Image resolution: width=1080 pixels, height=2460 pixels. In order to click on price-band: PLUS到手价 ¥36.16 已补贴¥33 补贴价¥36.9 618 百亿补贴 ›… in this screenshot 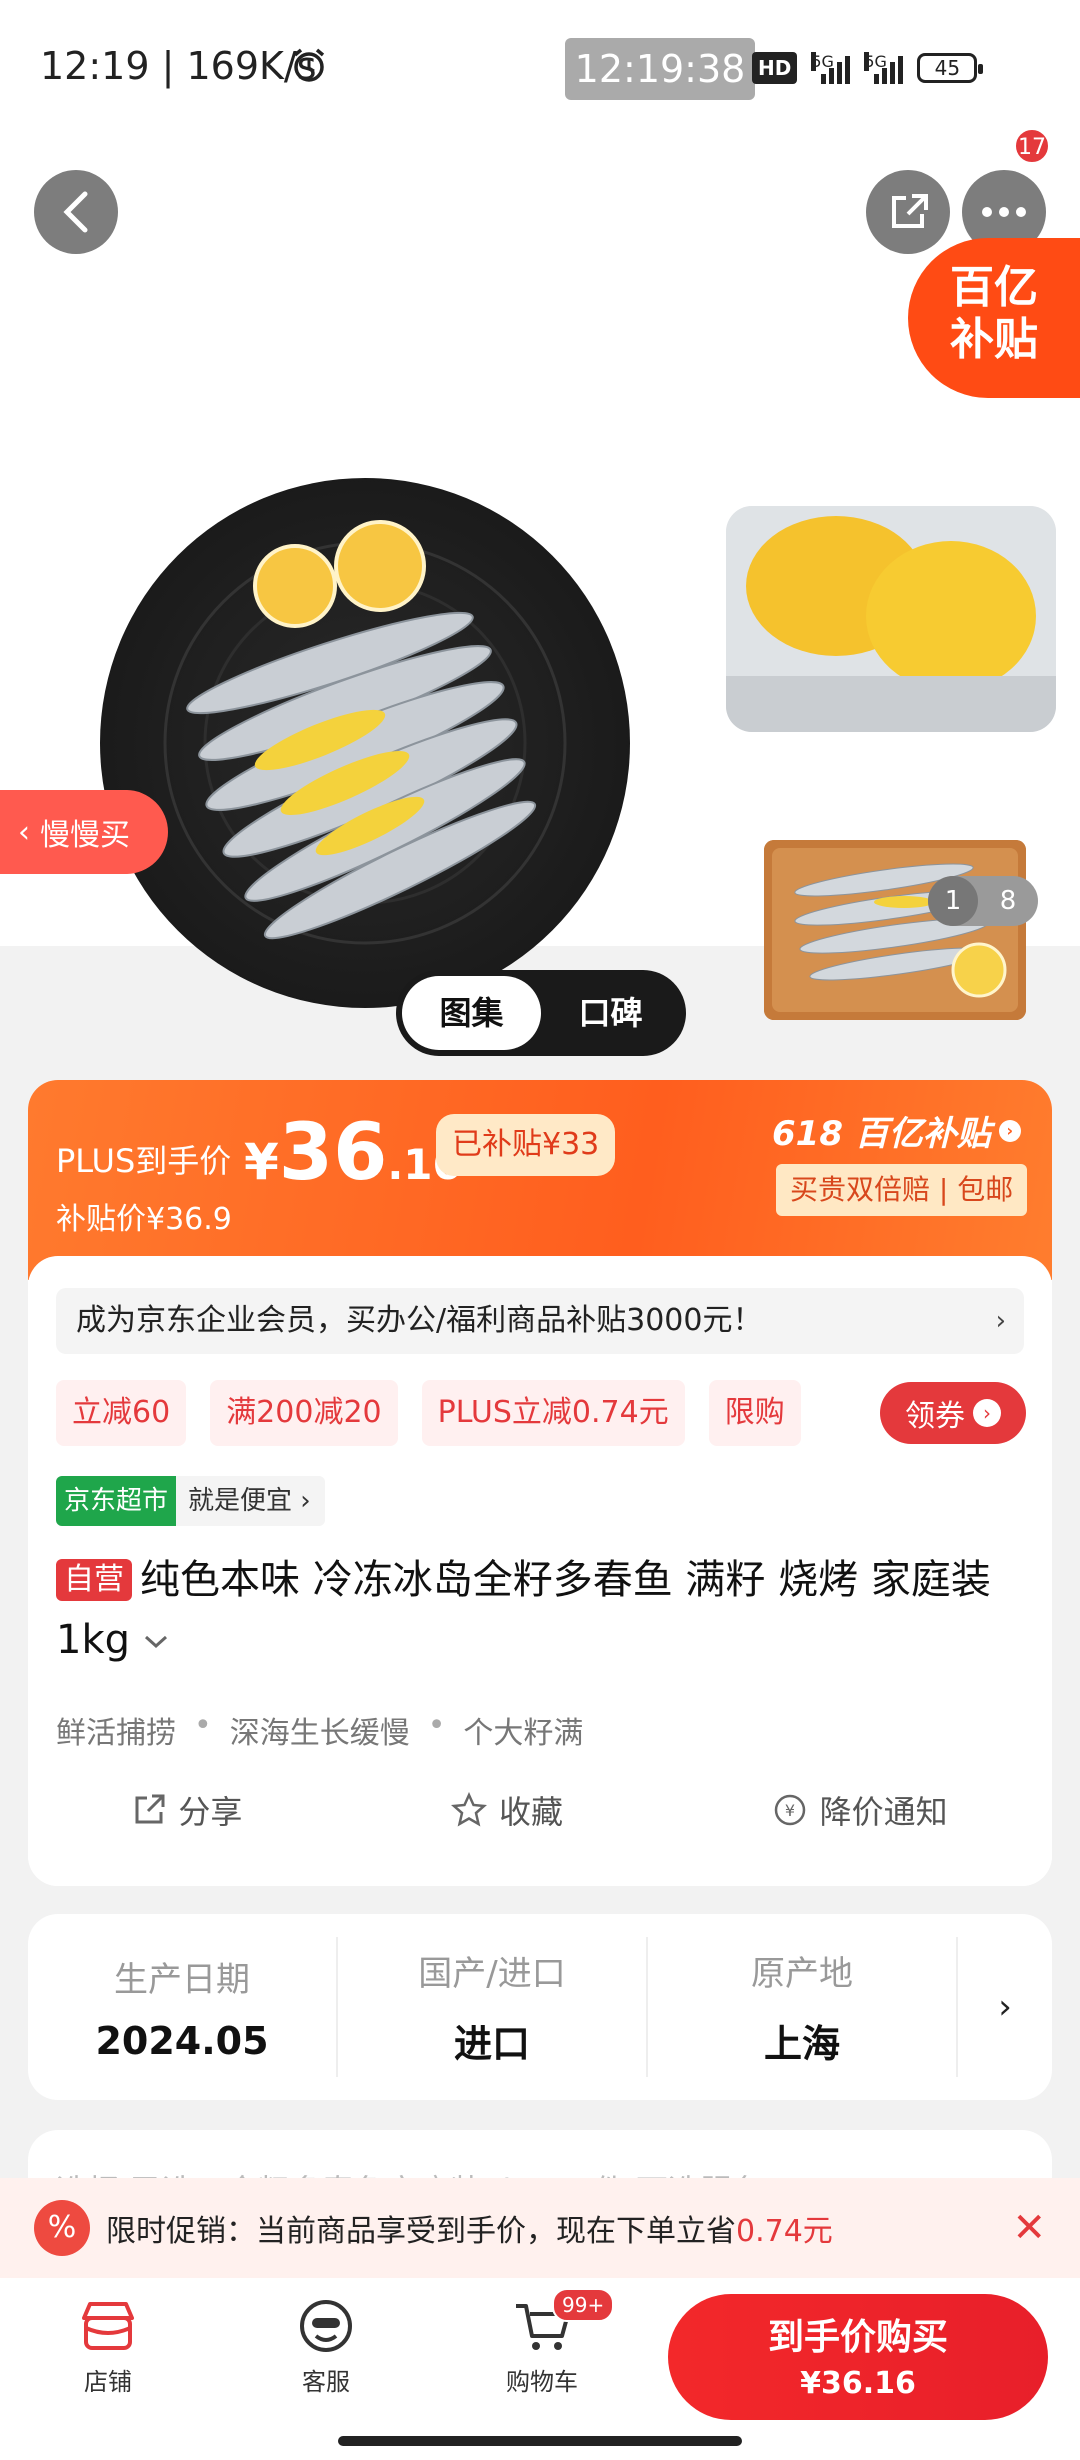, I will do `click(540, 1180)`.